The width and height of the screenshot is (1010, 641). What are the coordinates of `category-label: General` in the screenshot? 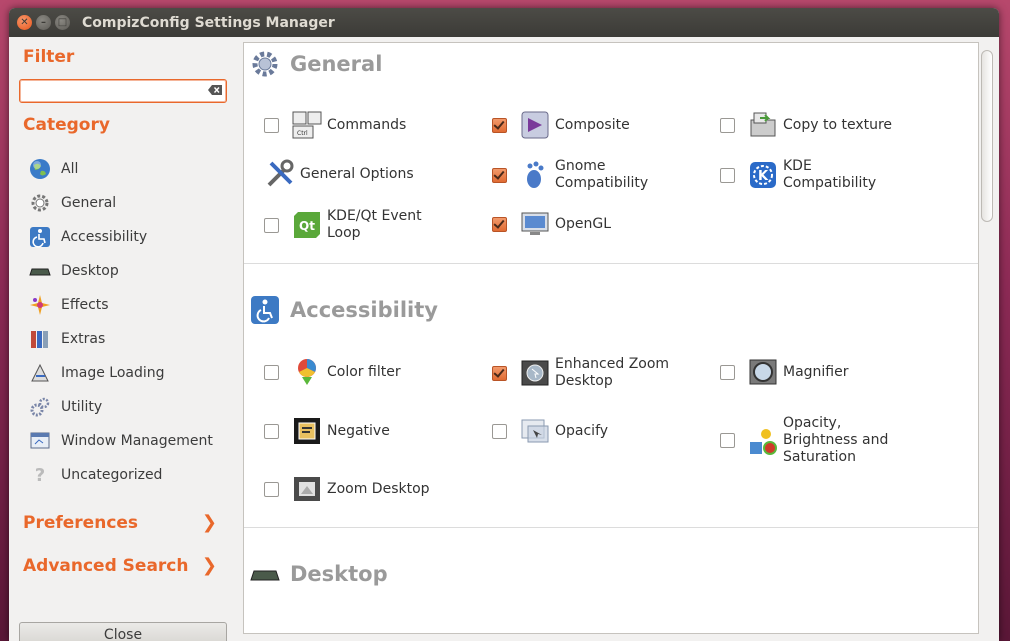 It's located at (89, 203).